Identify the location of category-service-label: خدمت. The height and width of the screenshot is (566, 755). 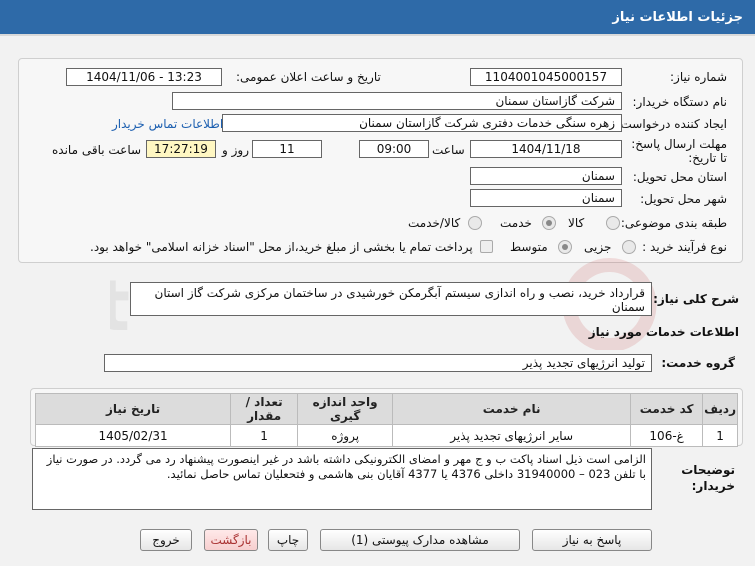
(516, 223).